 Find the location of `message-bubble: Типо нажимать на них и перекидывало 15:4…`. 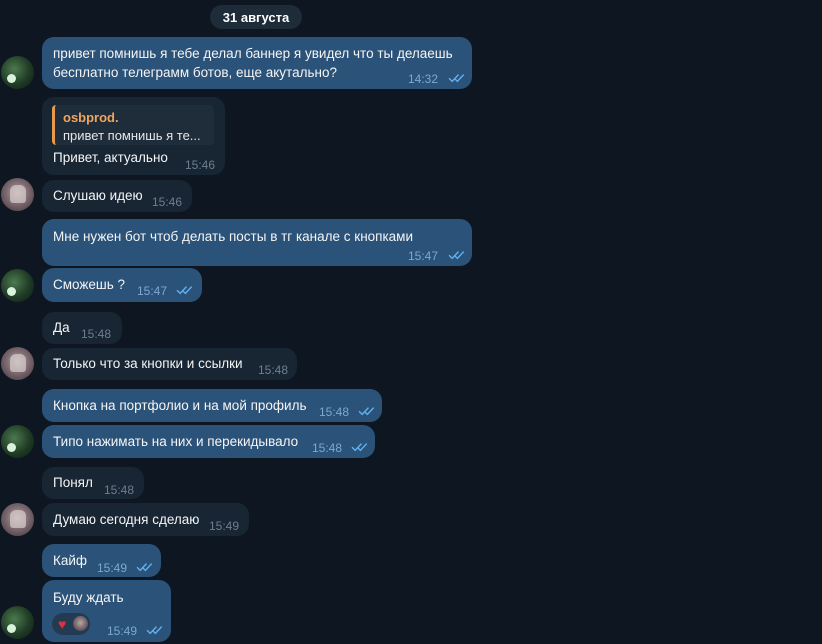

message-bubble: Типо нажимать на них и перекидывало 15:4… is located at coordinates (208, 441).